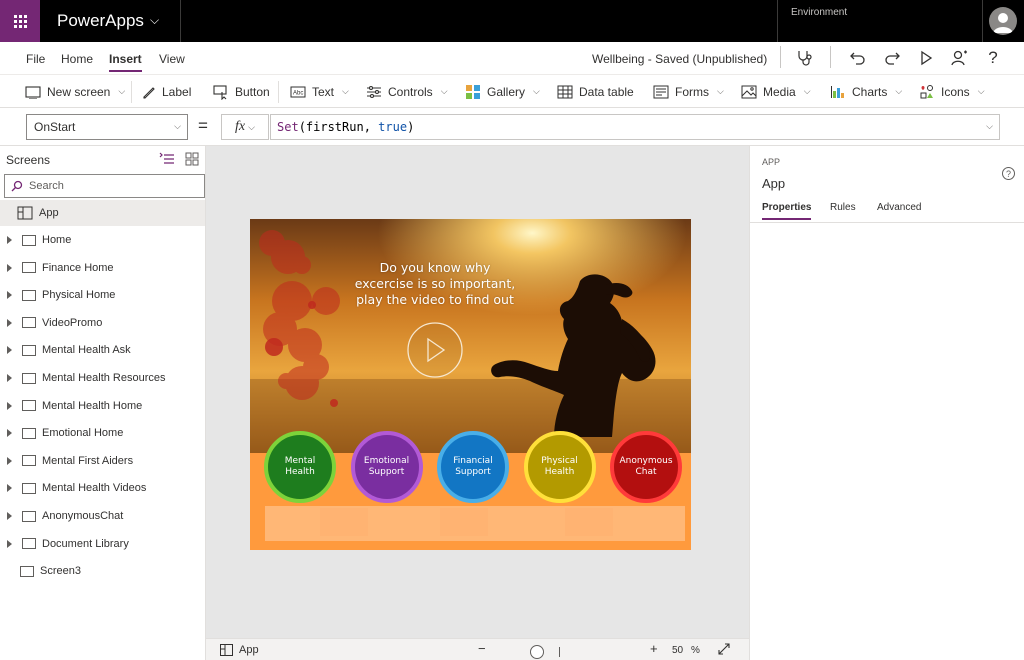  What do you see at coordinates (661, 91) in the screenshot?
I see `forms-icon` at bounding box center [661, 91].